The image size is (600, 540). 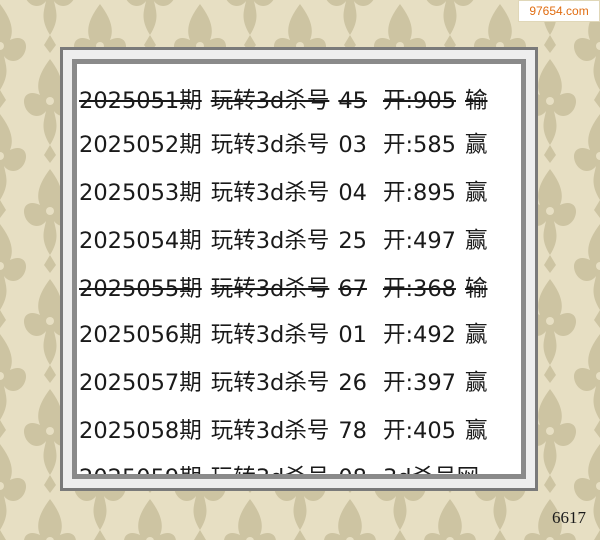 I want to click on record-row: 2025052期 玩转3d杀号 03 开:585 赢, so click(x=283, y=145).